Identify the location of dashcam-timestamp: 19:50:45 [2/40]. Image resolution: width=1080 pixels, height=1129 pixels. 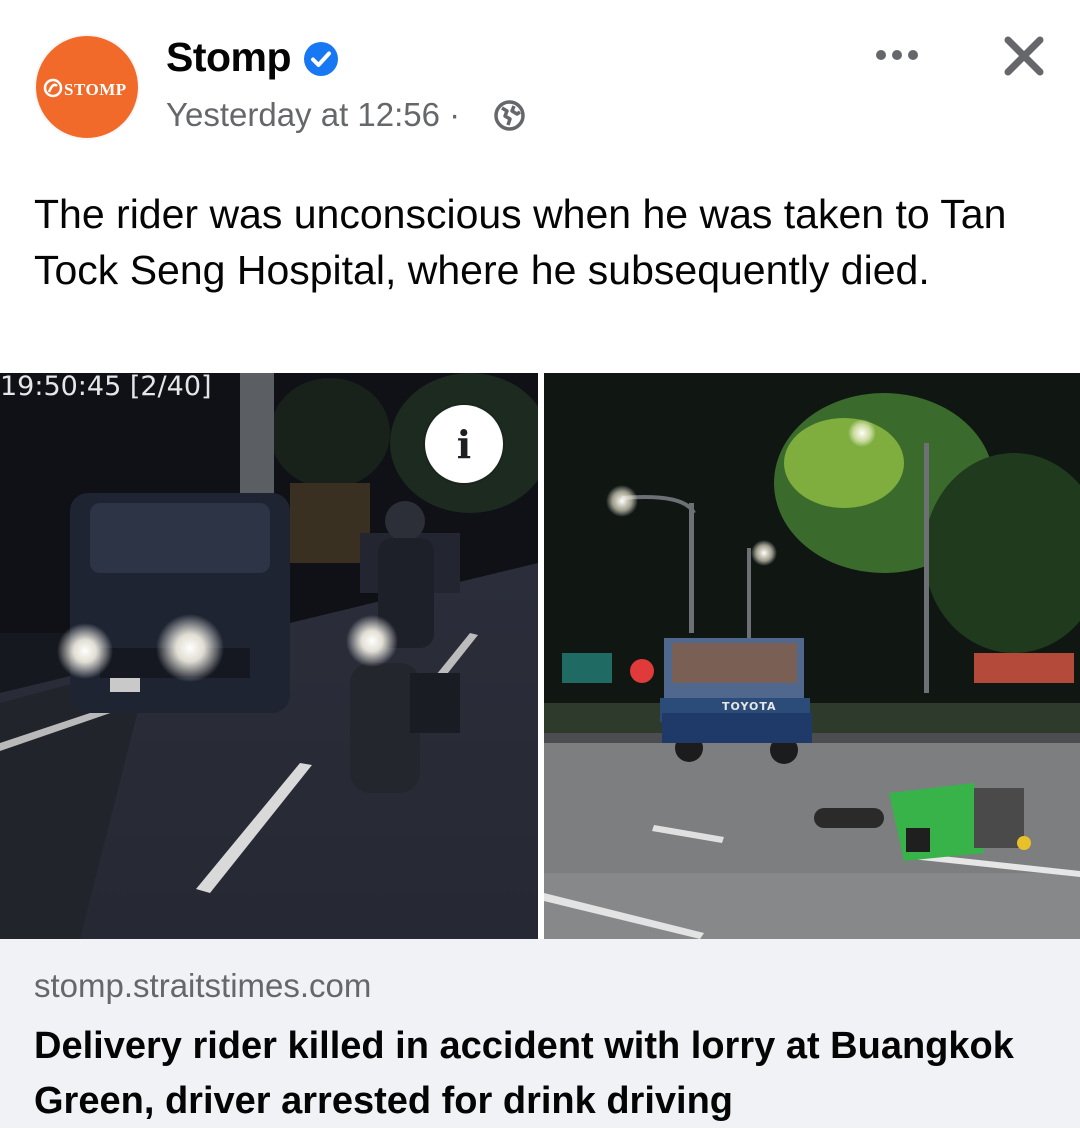
(106, 387).